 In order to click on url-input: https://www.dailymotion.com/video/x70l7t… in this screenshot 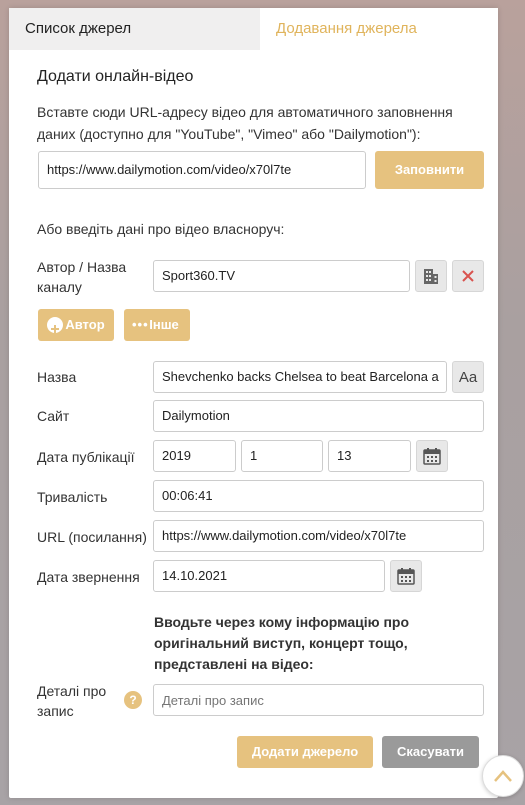, I will do `click(318, 536)`.